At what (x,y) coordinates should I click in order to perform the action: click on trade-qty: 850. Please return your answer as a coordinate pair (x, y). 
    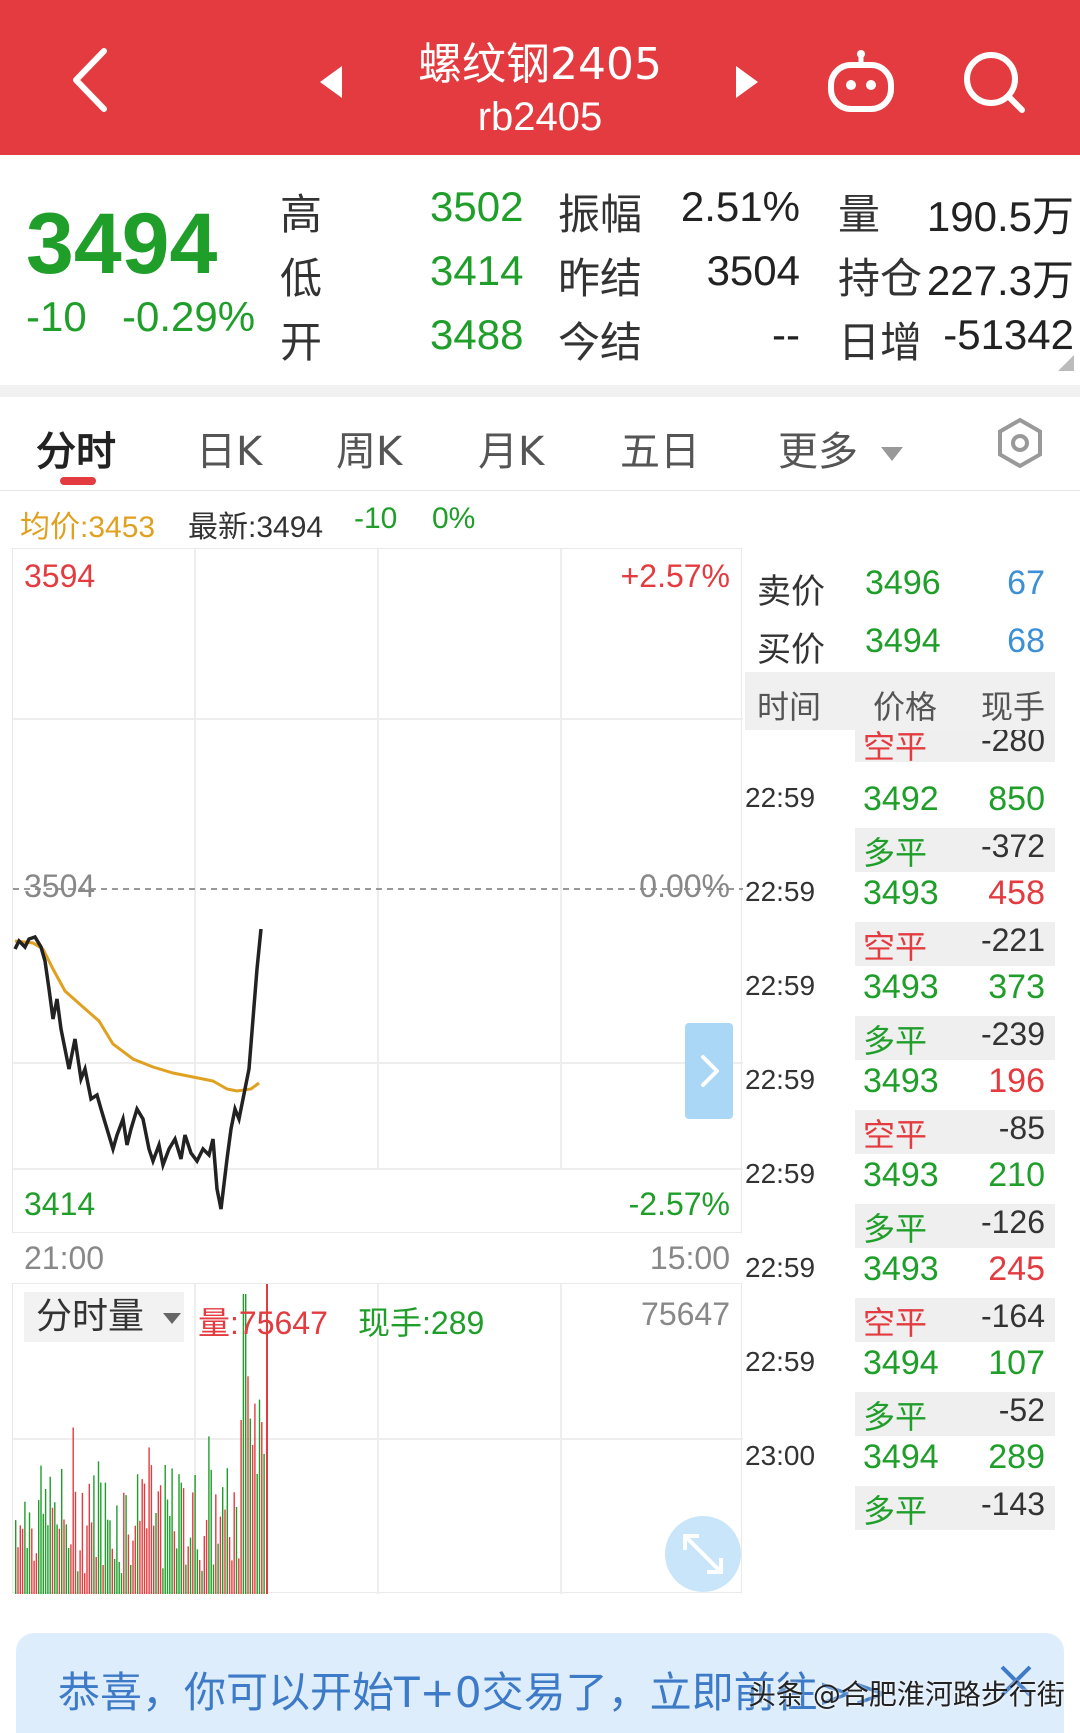
    Looking at the image, I should click on (1016, 799).